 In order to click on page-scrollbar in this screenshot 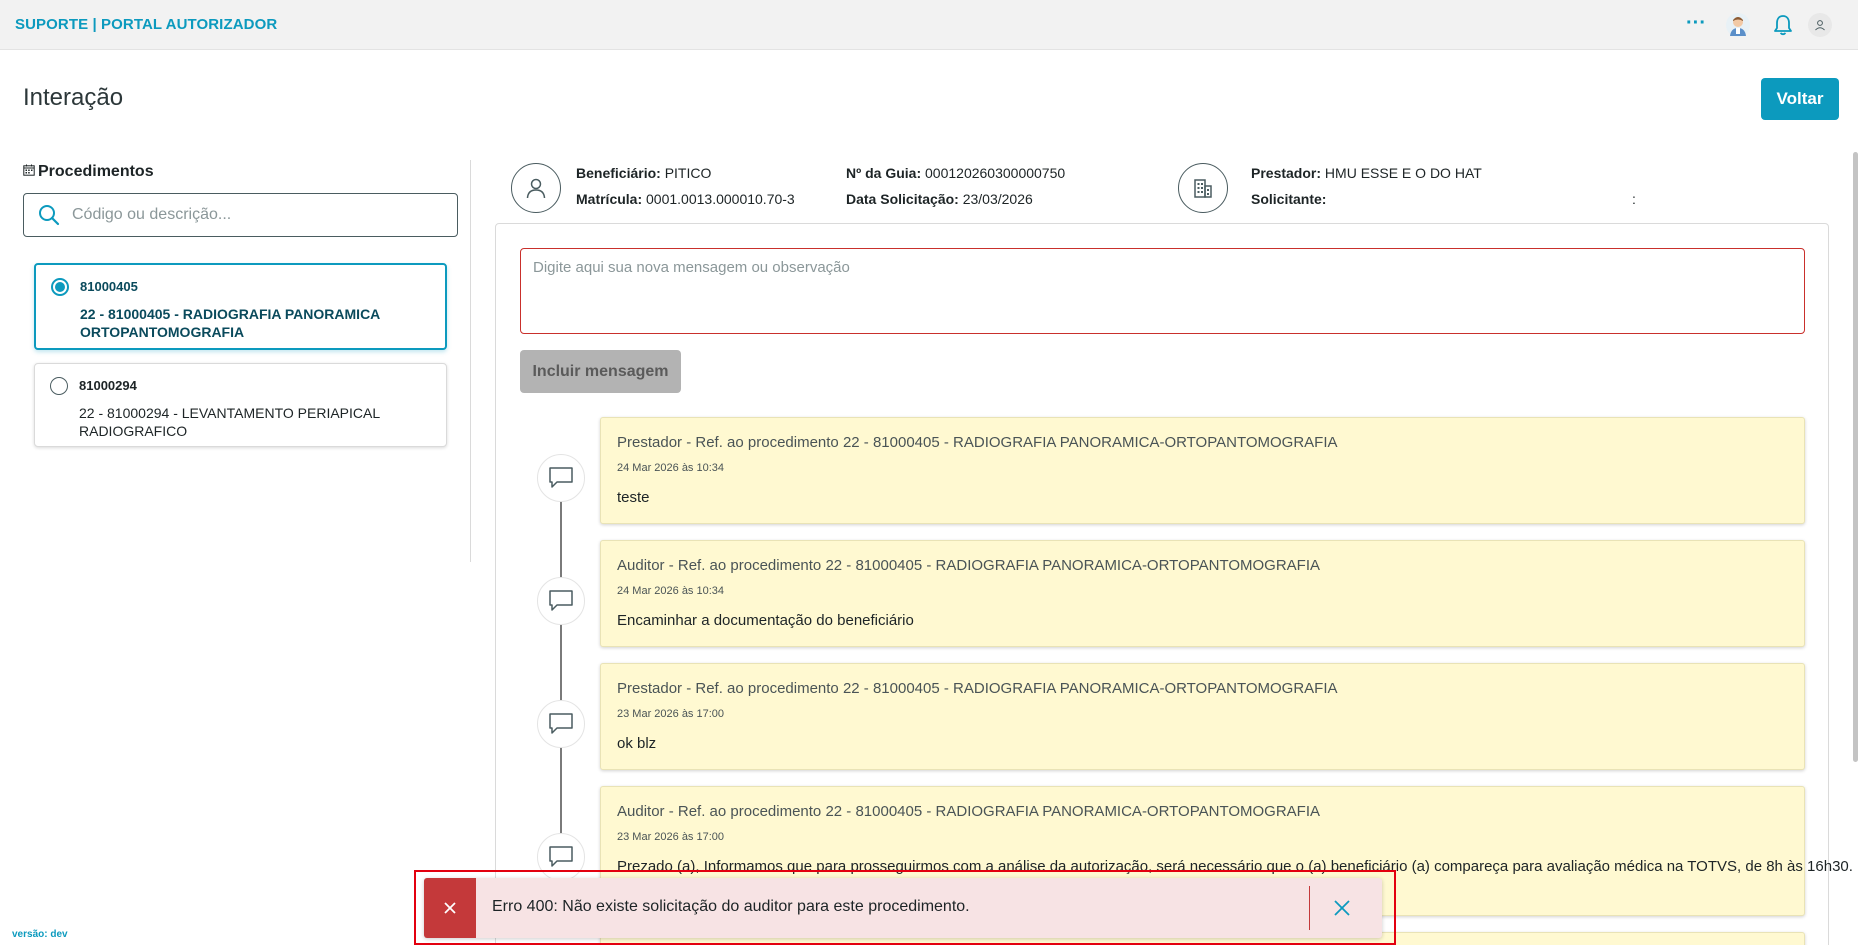, I will do `click(1855, 457)`.